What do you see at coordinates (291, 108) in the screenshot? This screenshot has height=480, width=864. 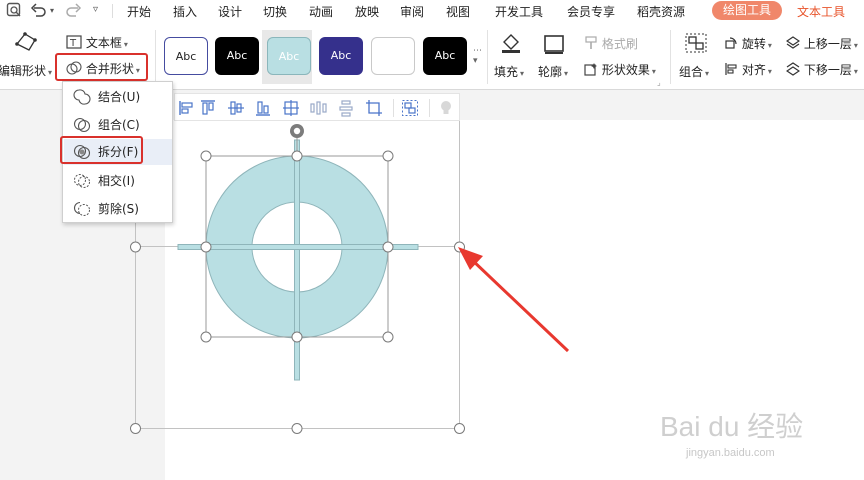 I see `align-center-icon` at bounding box center [291, 108].